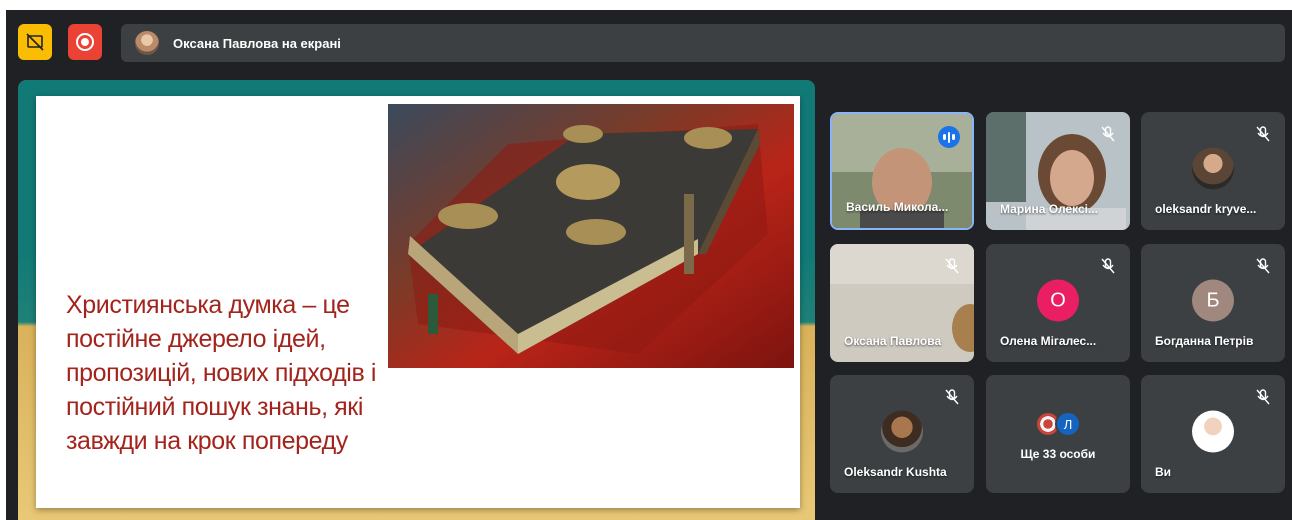 This screenshot has width=1292, height=520. I want to click on stop-presenting-button, so click(35, 42).